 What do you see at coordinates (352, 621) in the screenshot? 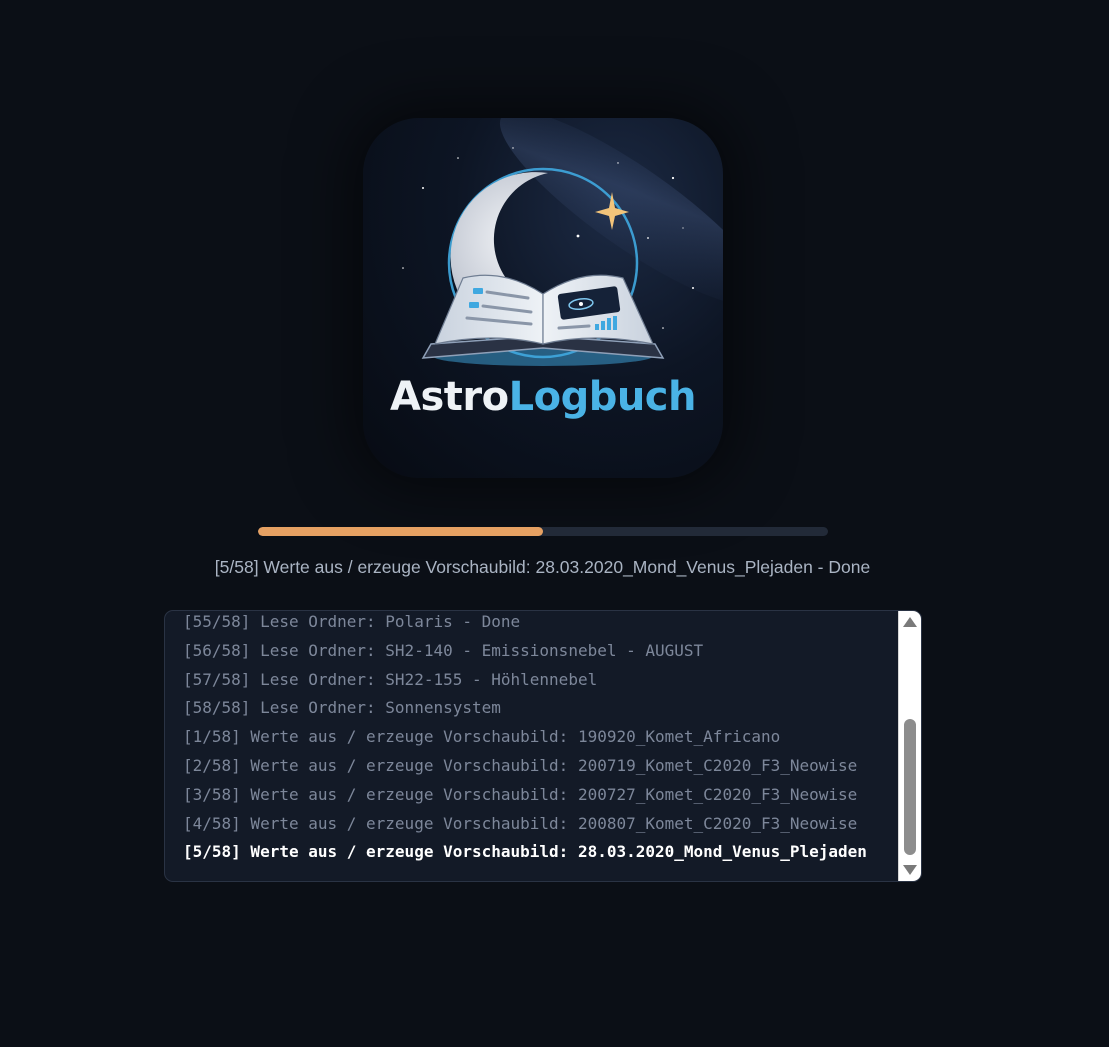
I see `log-line: [55/58] Lese Ordner: Polaris - Done` at bounding box center [352, 621].